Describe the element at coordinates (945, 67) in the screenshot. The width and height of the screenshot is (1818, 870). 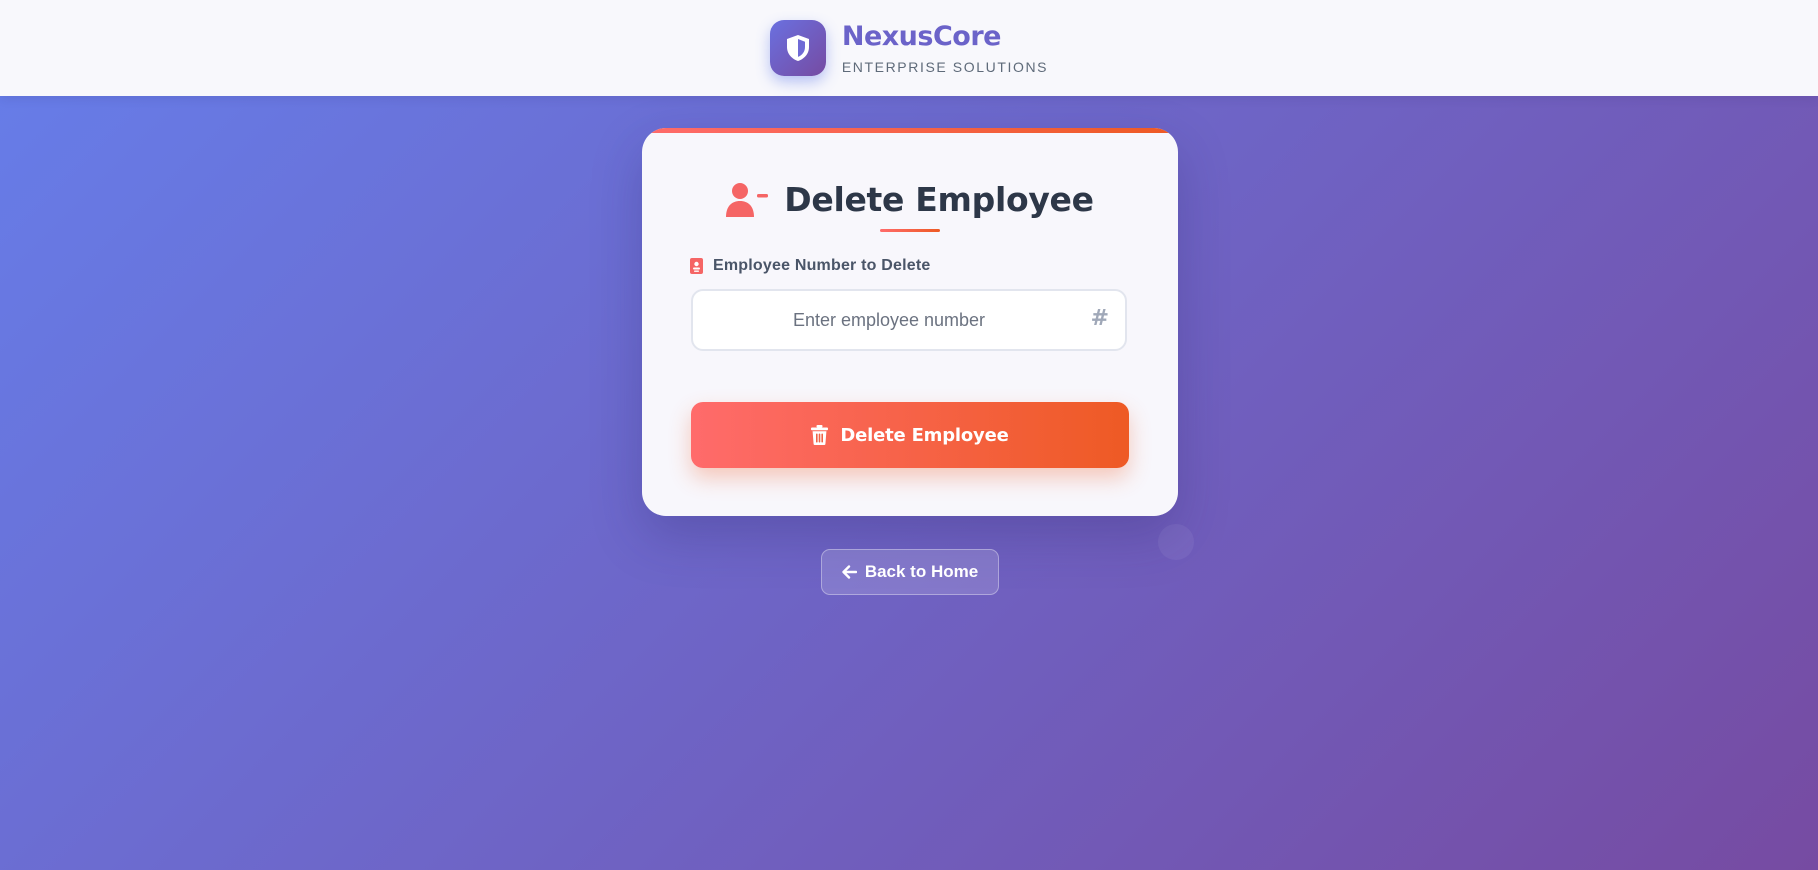
I see `brand-tagline: ENTERPRISE SOLUTIONS` at that location.